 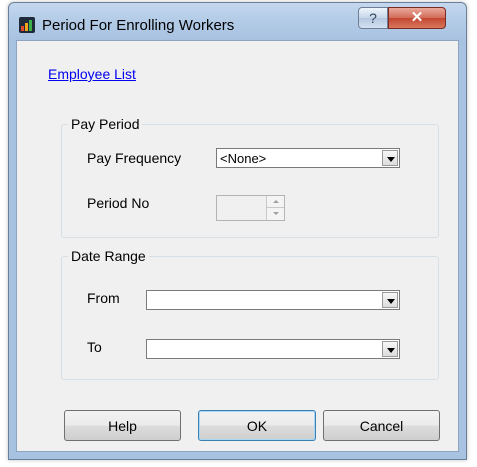 What do you see at coordinates (94, 347) in the screenshot?
I see `to-label: To` at bounding box center [94, 347].